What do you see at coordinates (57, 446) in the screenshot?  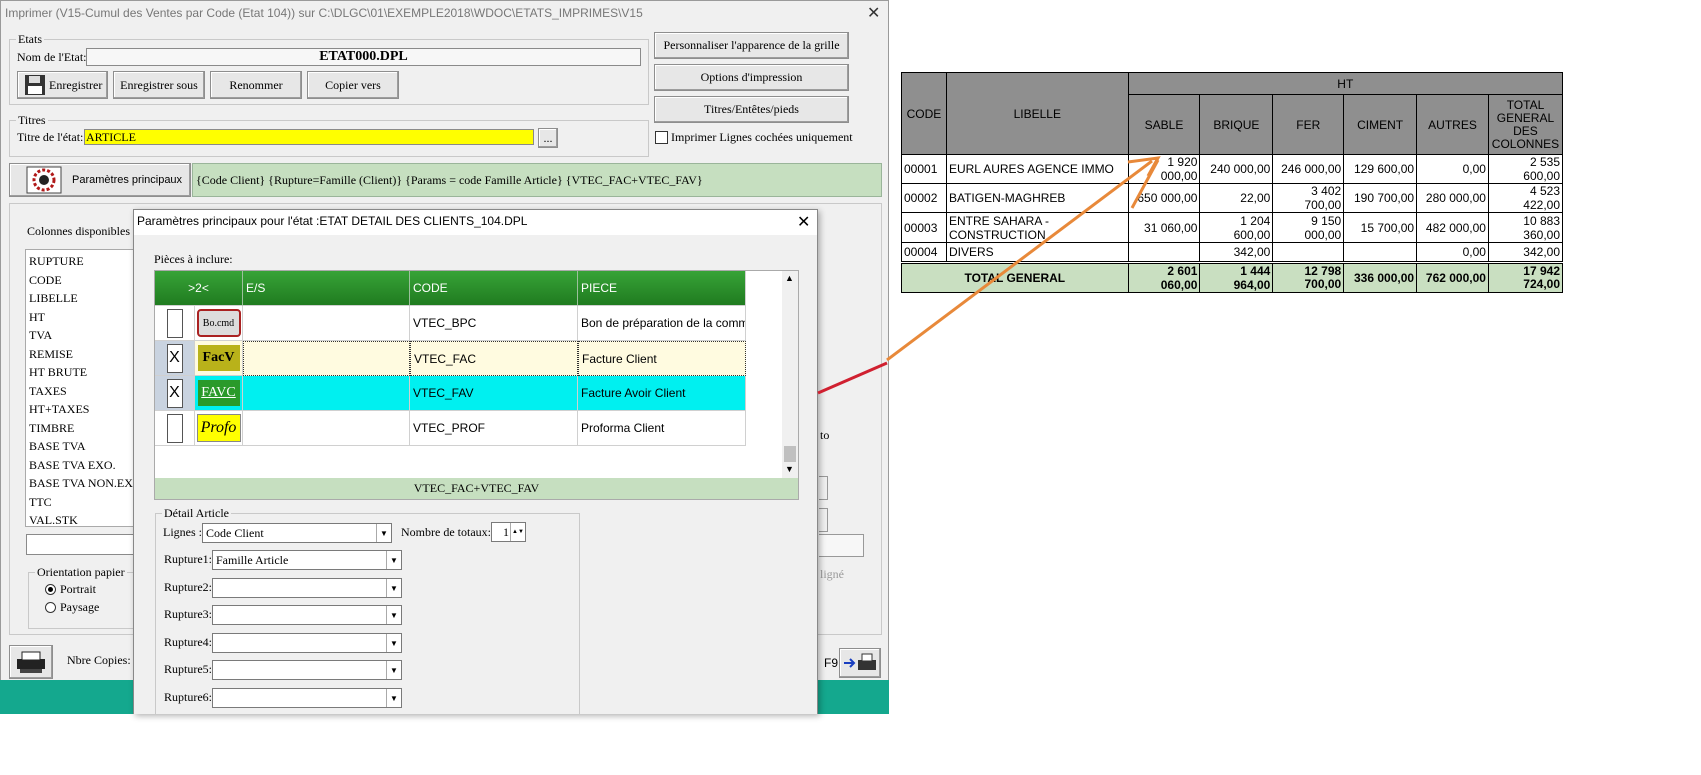 I see `colonne-item: BASE TVA` at bounding box center [57, 446].